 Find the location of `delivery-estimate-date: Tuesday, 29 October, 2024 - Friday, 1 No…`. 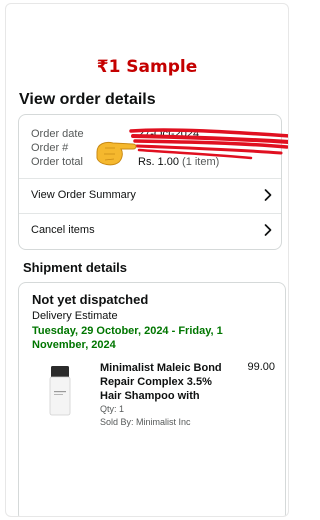

delivery-estimate-date: Tuesday, 29 October, 2024 - Friday, 1 No… is located at coordinates (127, 338).